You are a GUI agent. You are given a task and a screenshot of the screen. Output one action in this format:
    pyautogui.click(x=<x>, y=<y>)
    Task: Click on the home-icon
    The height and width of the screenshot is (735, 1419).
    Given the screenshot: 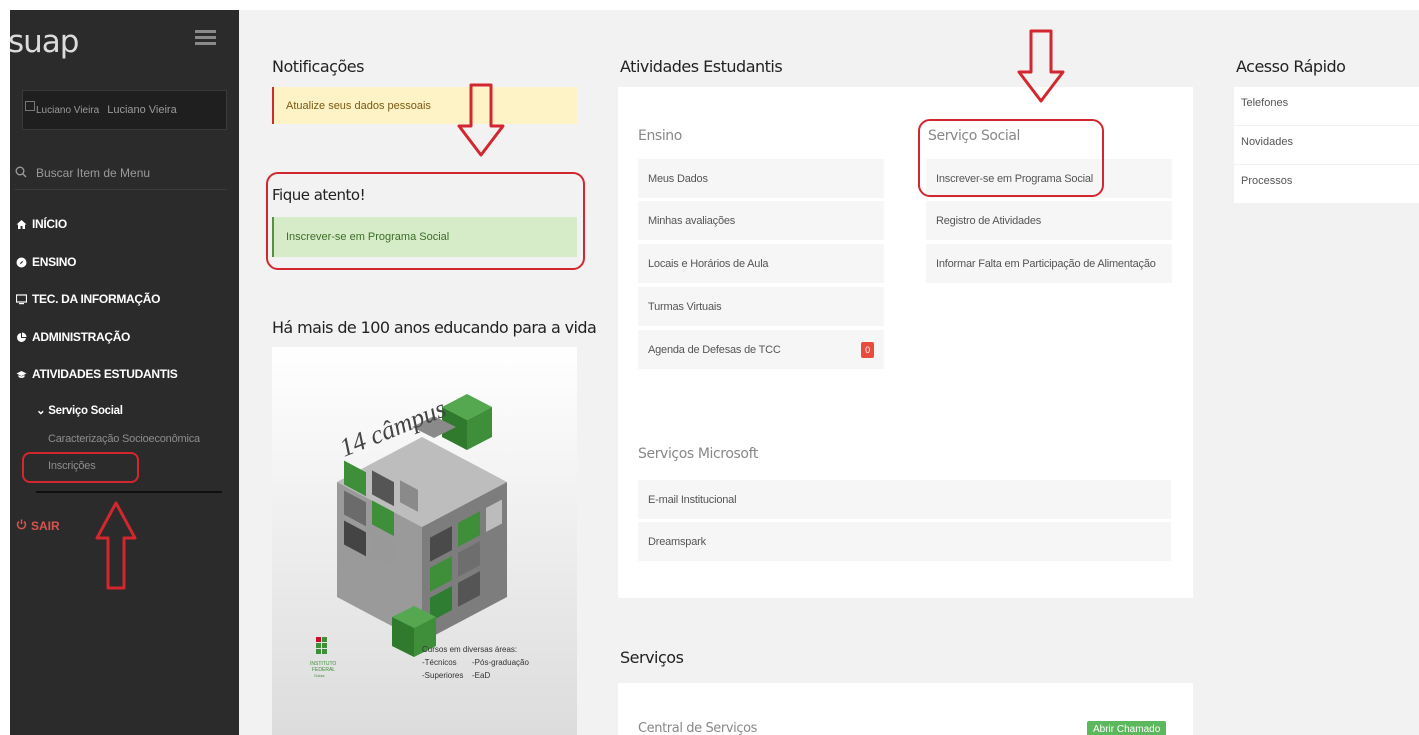 What is the action you would take?
    pyautogui.click(x=21, y=224)
    